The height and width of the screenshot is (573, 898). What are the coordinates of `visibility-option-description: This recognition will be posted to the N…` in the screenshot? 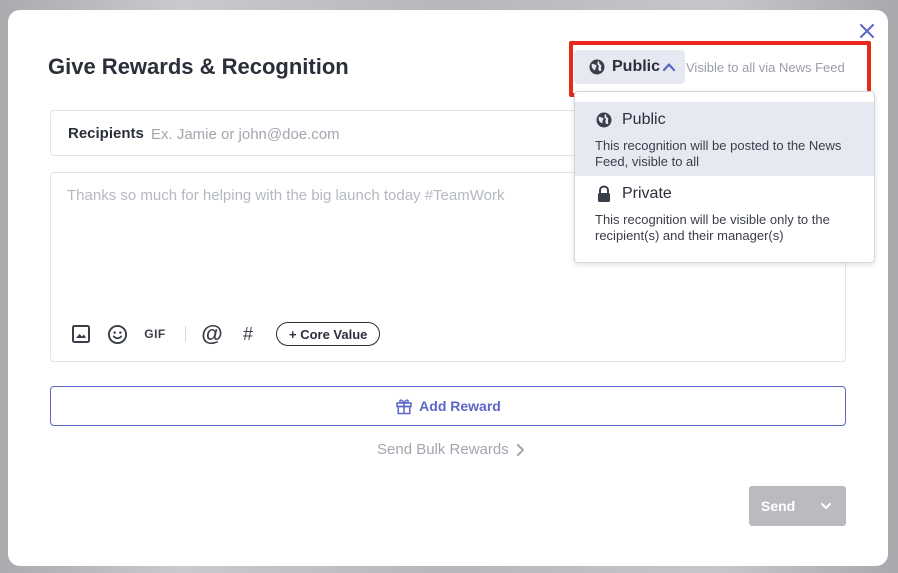 It's located at (718, 153).